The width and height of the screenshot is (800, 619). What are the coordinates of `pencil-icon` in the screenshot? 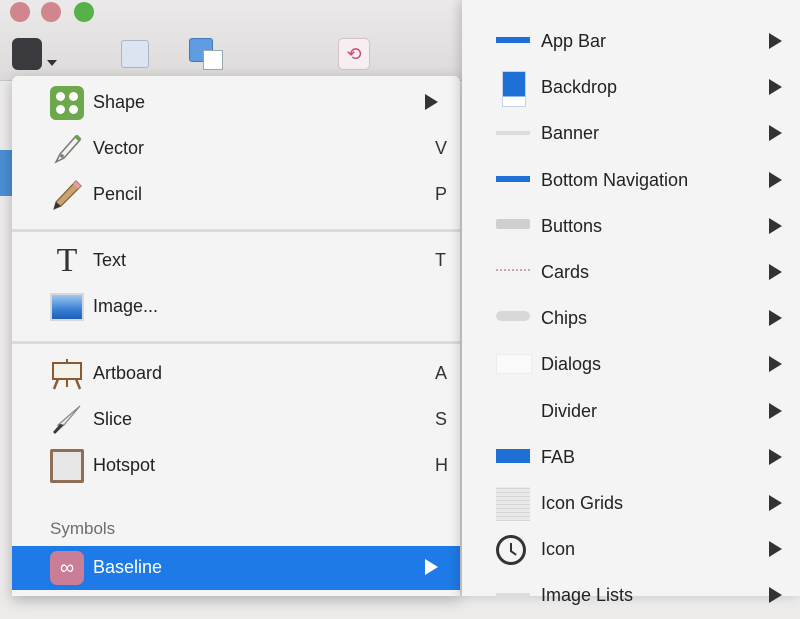 It's located at (67, 195).